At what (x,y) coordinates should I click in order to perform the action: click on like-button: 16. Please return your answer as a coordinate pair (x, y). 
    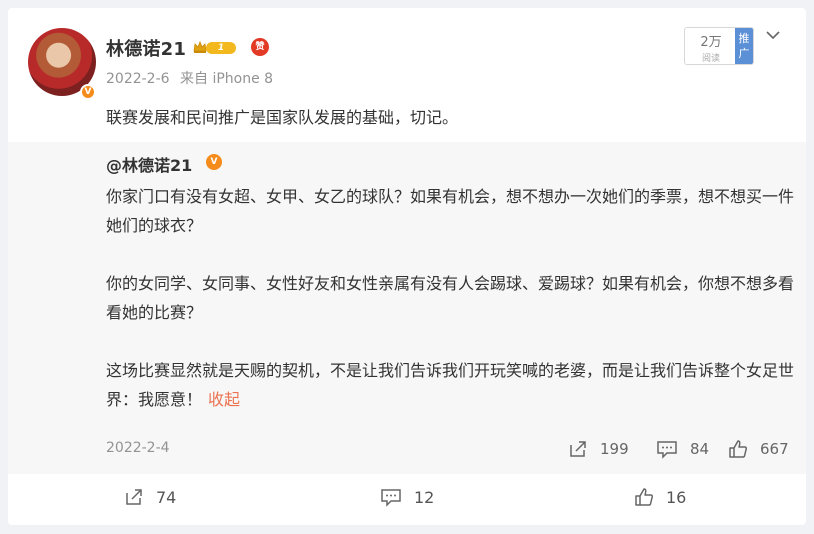
    Looking at the image, I should click on (660, 497).